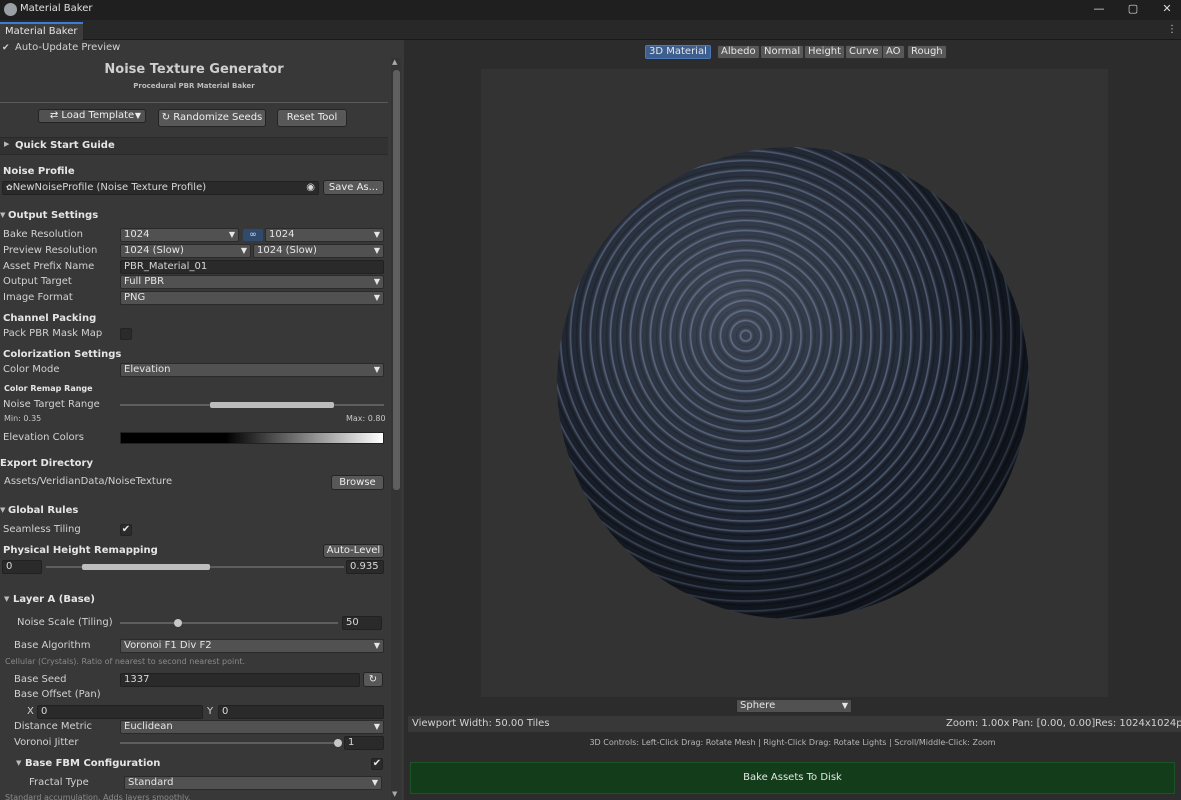 This screenshot has width=1181, height=800. Describe the element at coordinates (366, 418) in the screenshot. I see `range-max-label: Max: 0.80` at that location.